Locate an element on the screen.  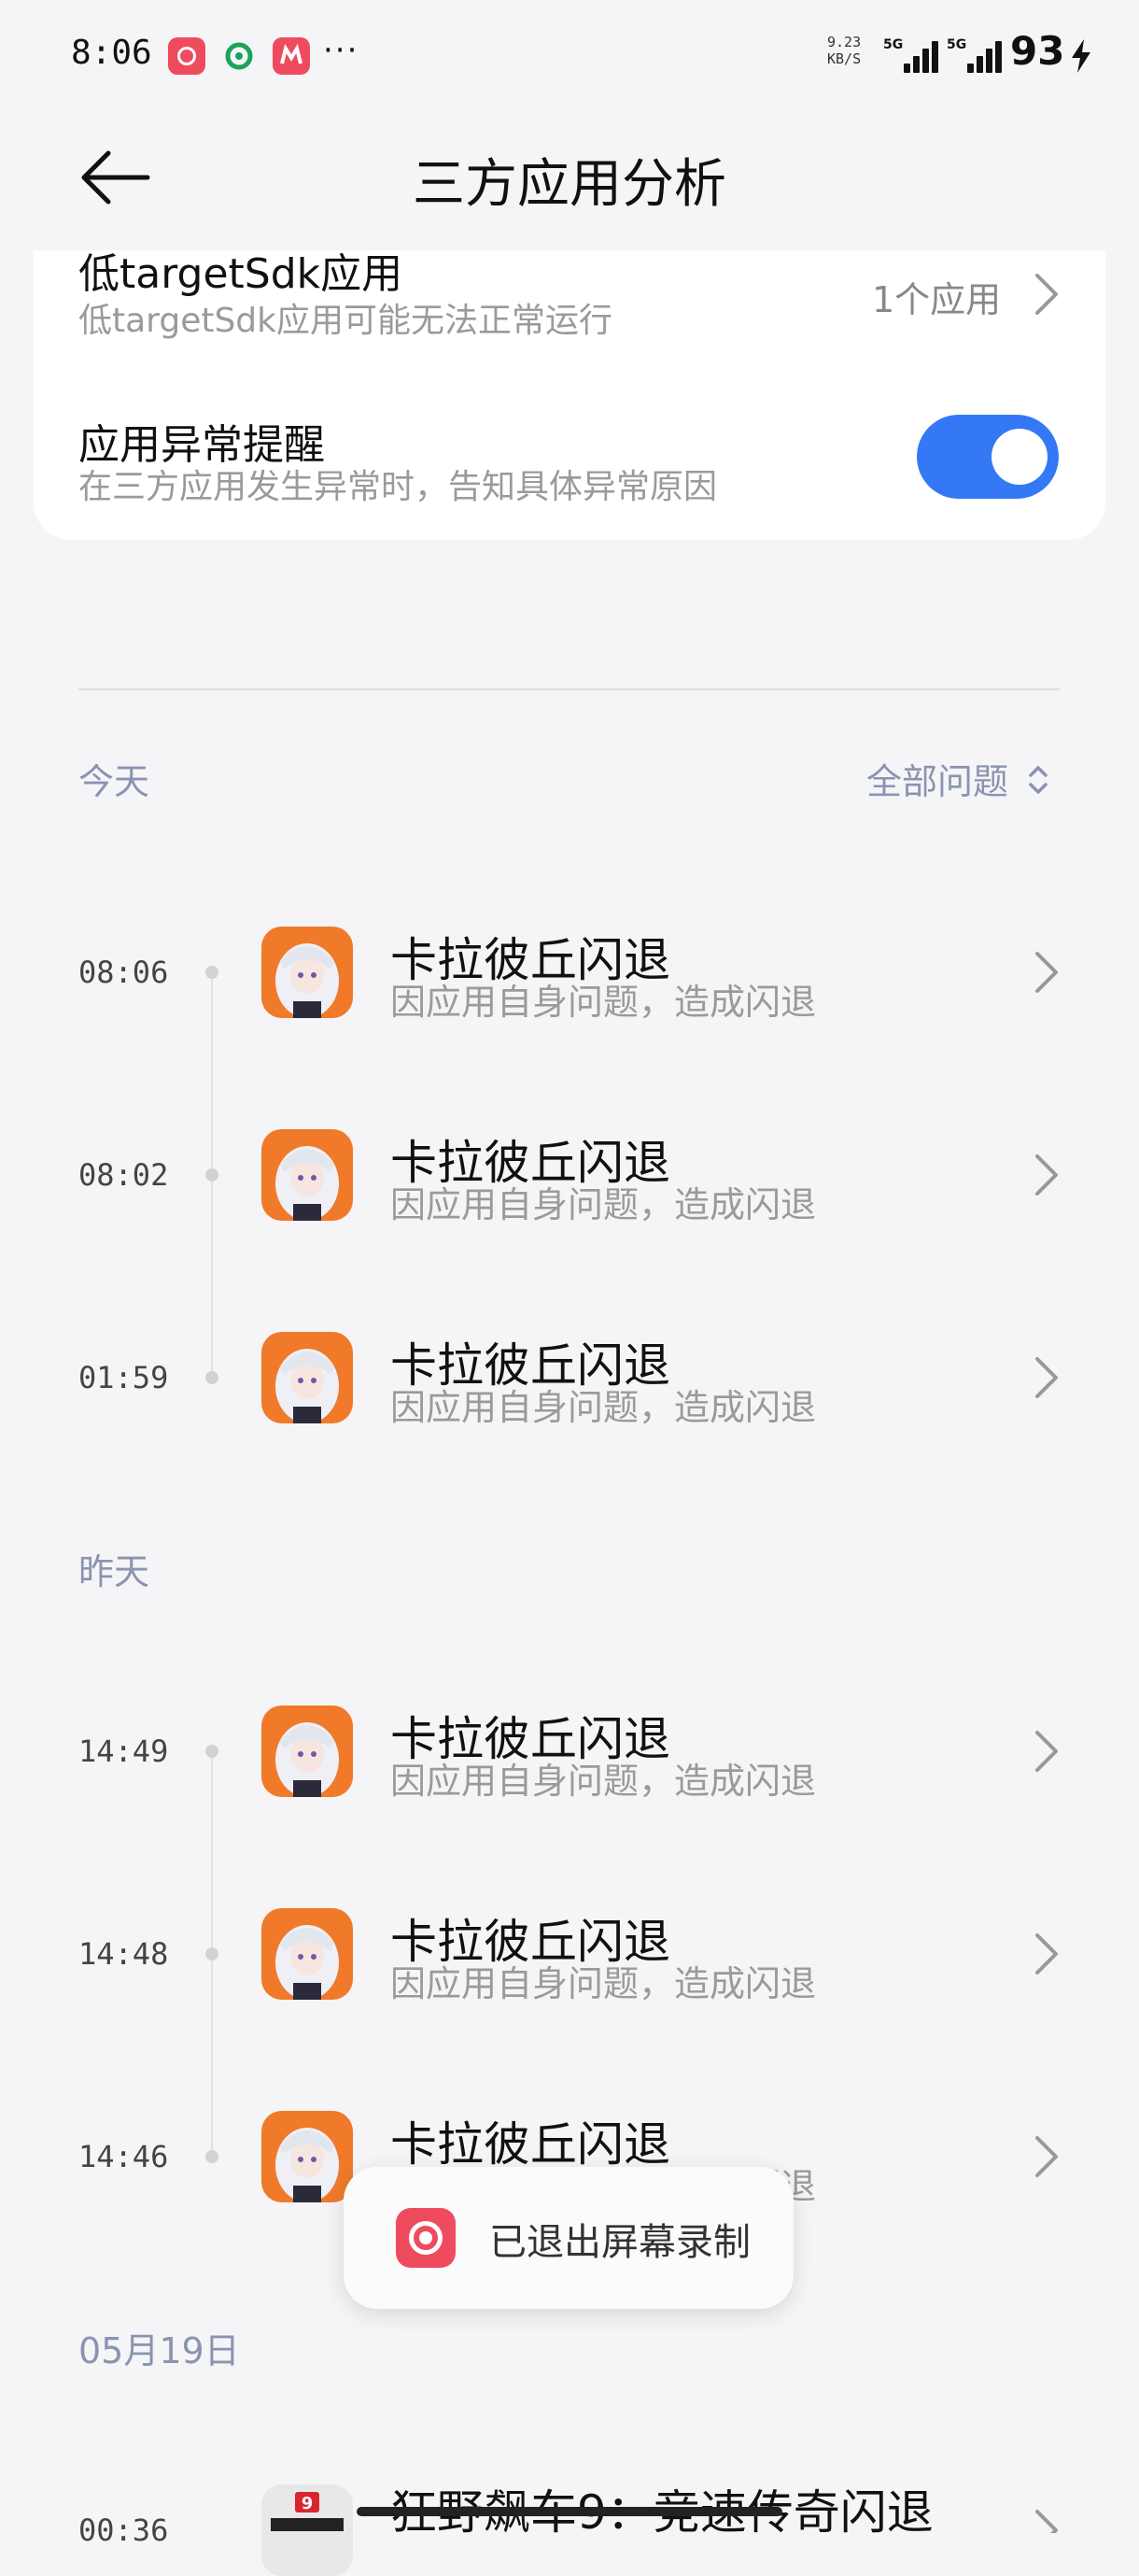
section-today: 今天 is located at coordinates (114, 781).